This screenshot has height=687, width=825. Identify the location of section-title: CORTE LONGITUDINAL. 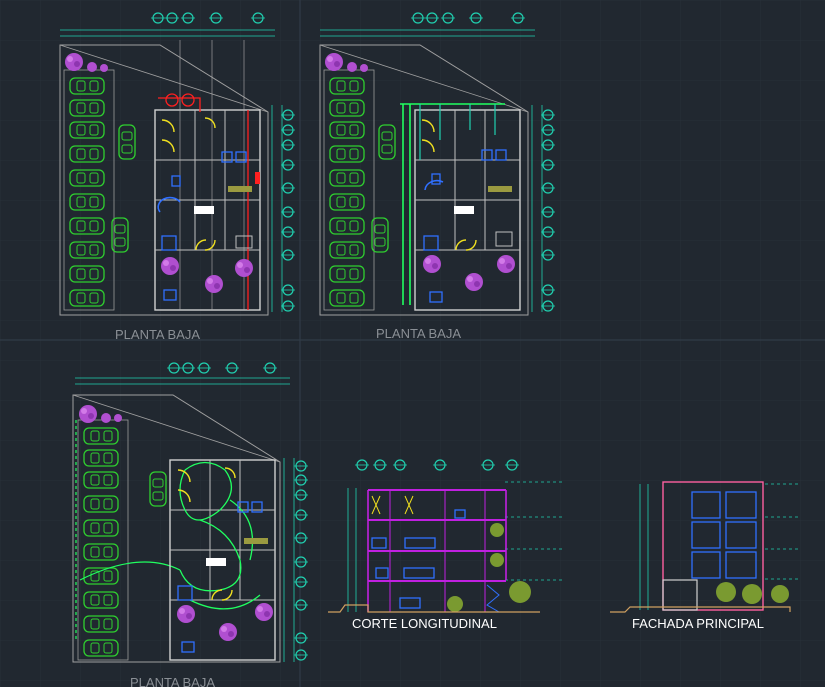
(424, 623).